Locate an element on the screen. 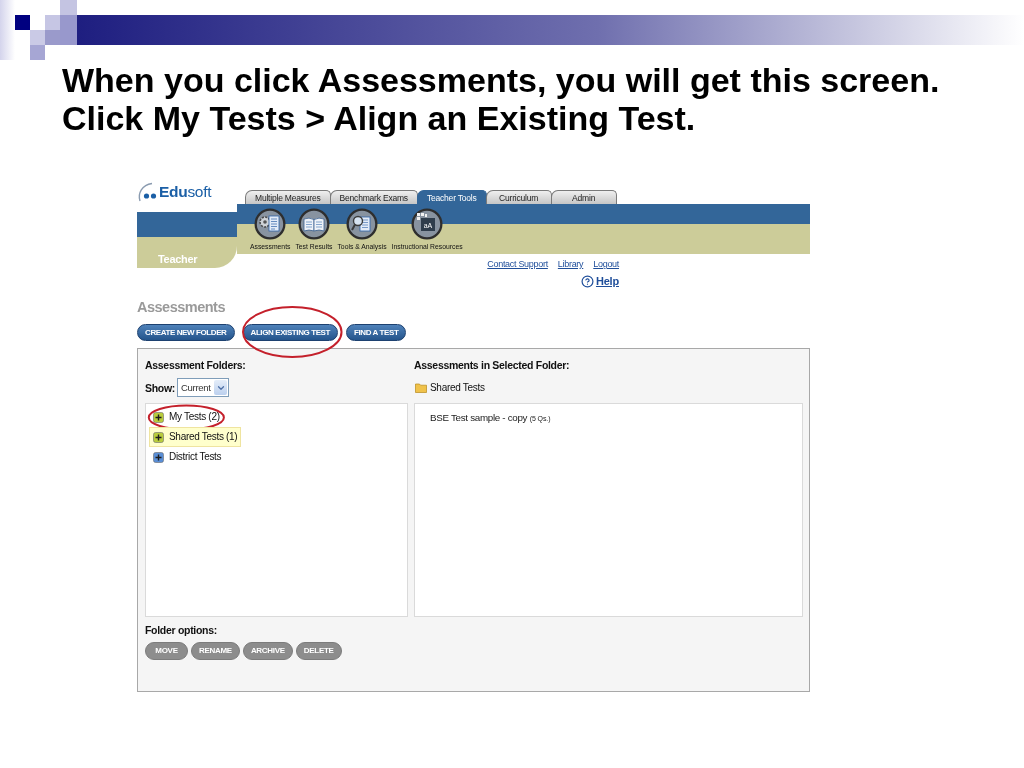 Image resolution: width=1024 pixels, height=768 pixels. nav-tab: Multiple Measures is located at coordinates (288, 197).